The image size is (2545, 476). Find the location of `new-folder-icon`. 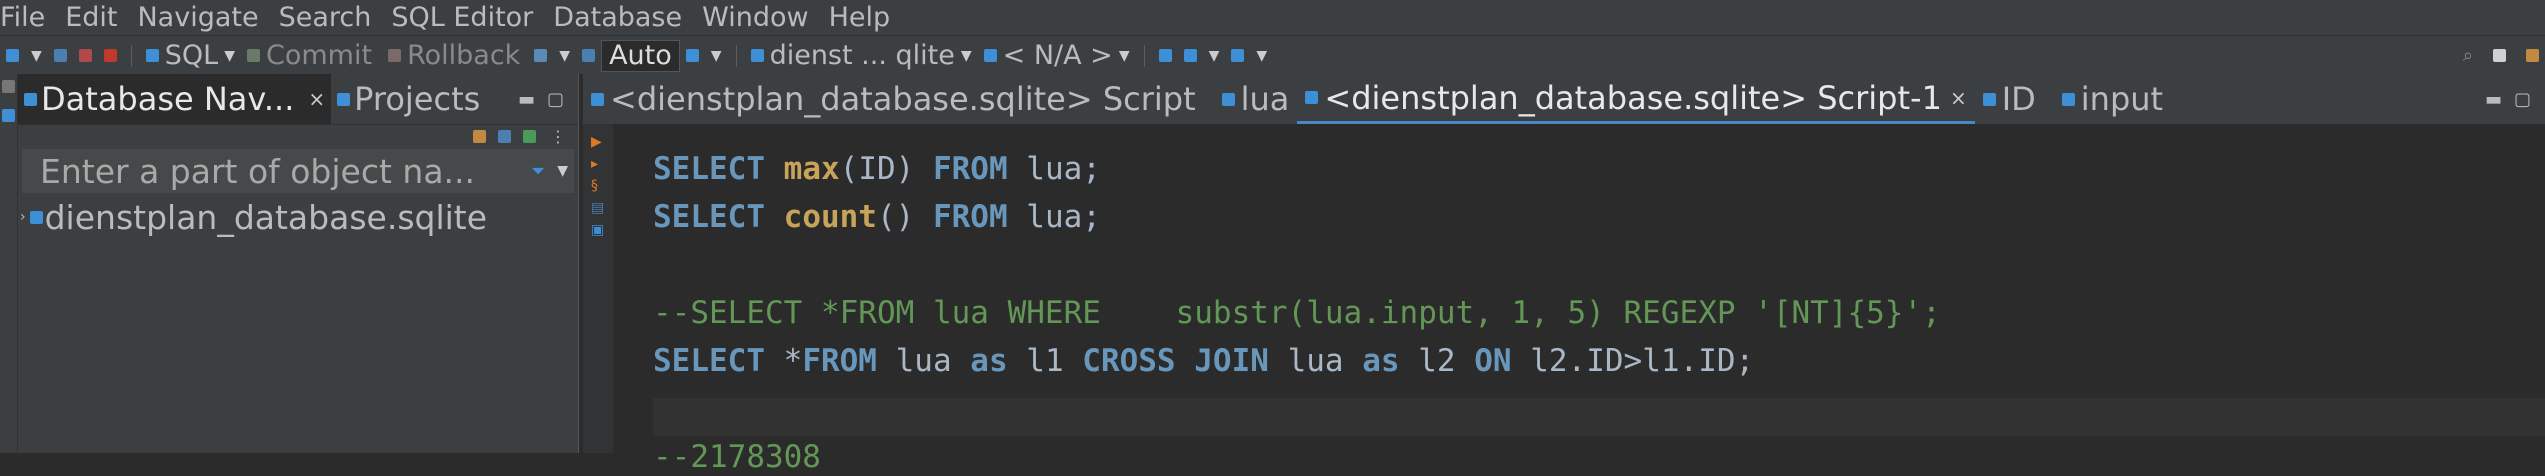

new-folder-icon is located at coordinates (479, 136).